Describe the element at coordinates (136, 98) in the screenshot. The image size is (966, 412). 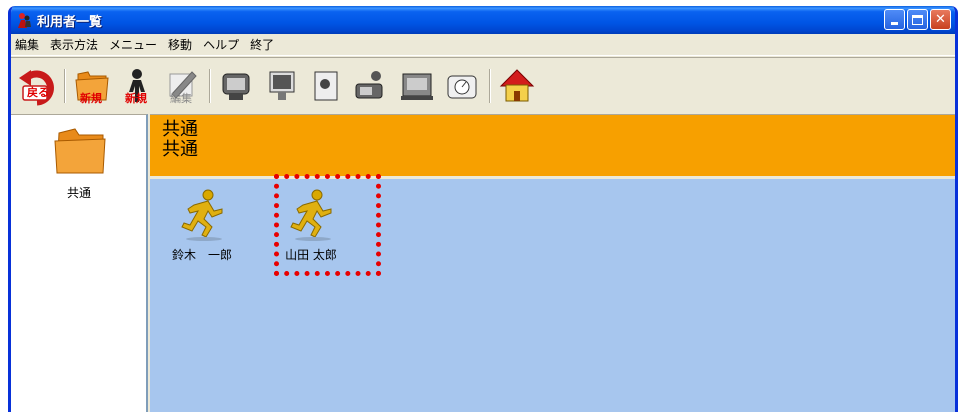
I see `new-user-label: 新規` at that location.